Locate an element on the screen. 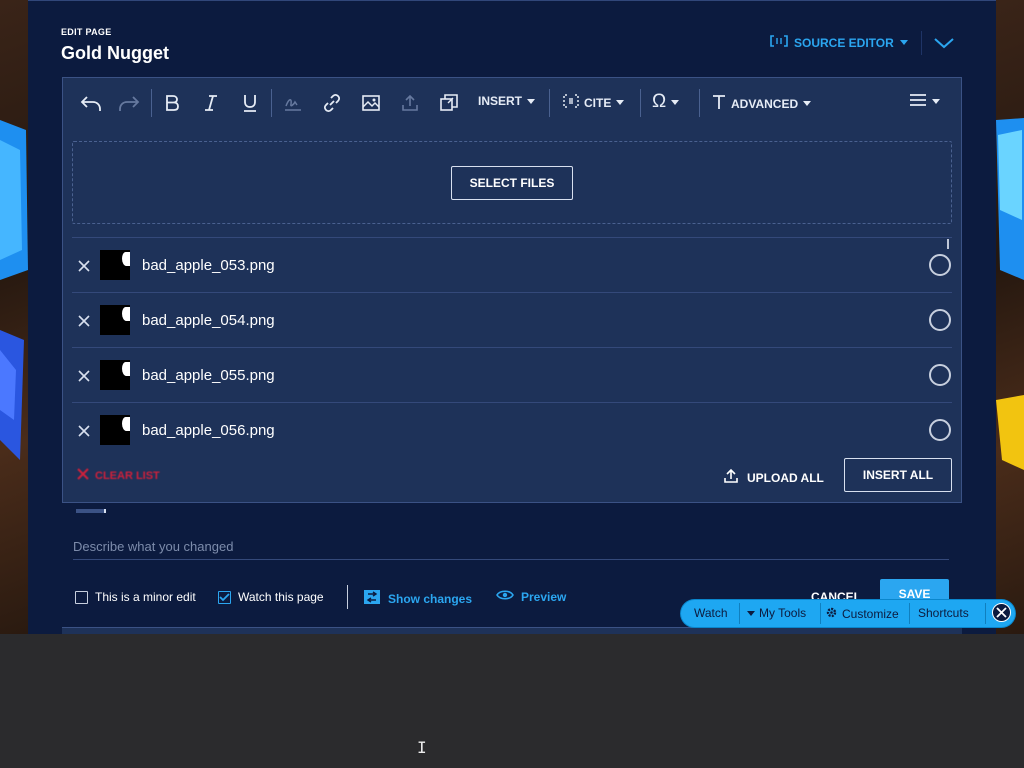 This screenshot has height=768, width=1024. background-art-right is located at coordinates (1010, 317).